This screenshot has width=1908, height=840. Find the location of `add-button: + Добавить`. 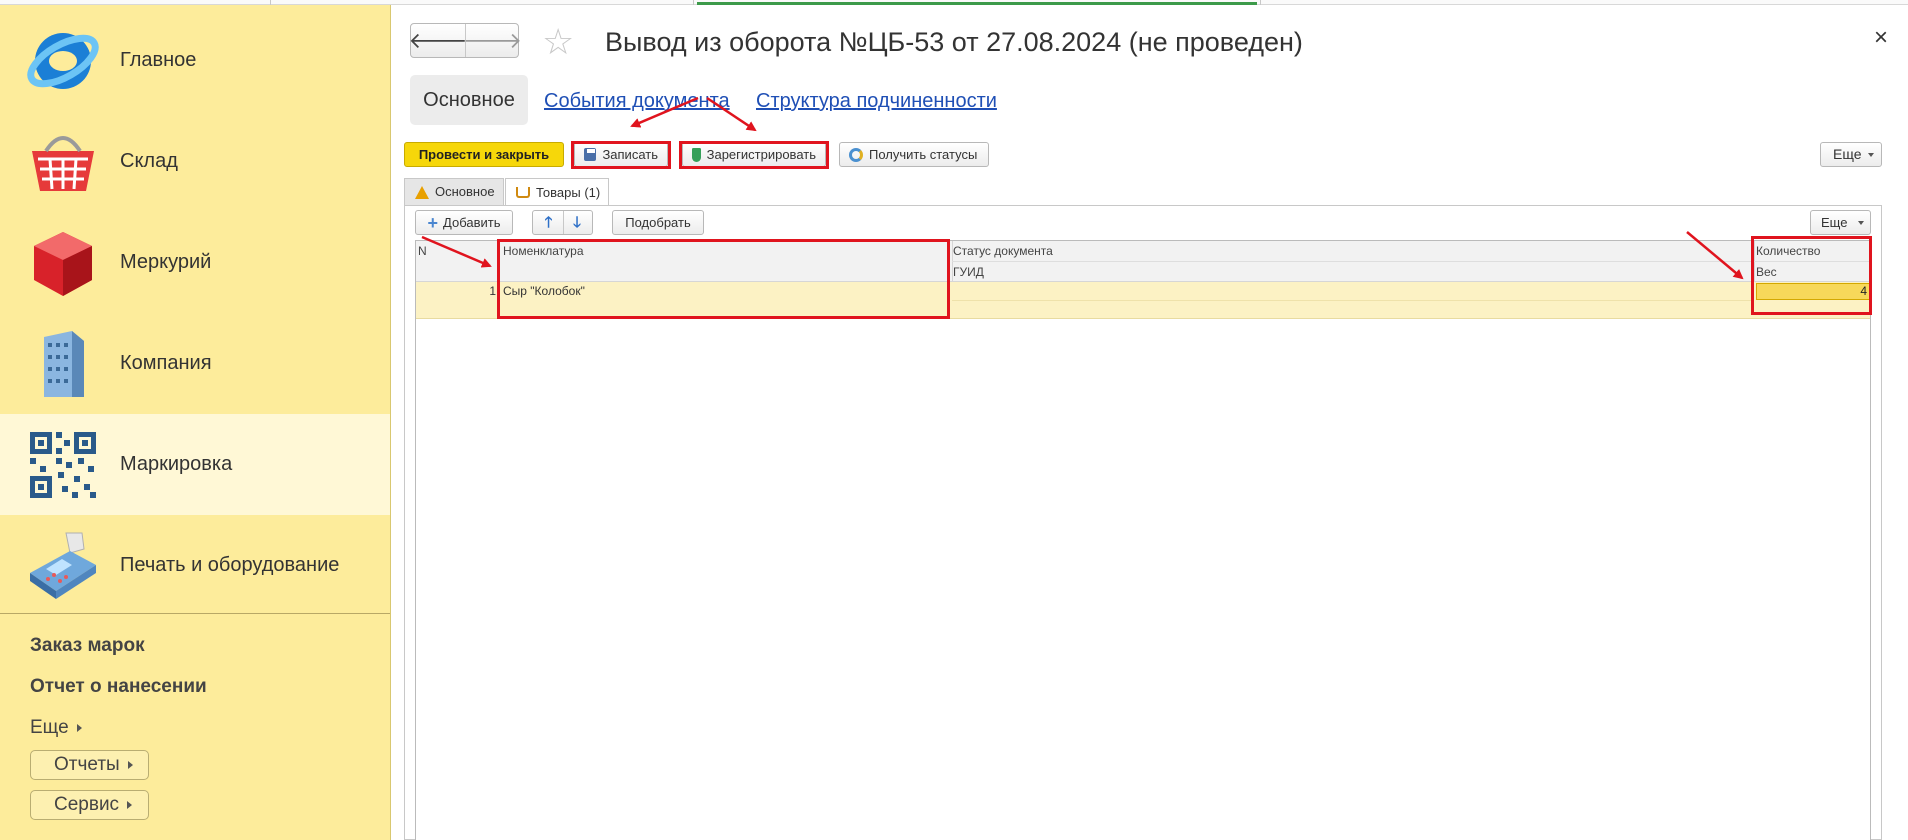

add-button: + Добавить is located at coordinates (464, 222).